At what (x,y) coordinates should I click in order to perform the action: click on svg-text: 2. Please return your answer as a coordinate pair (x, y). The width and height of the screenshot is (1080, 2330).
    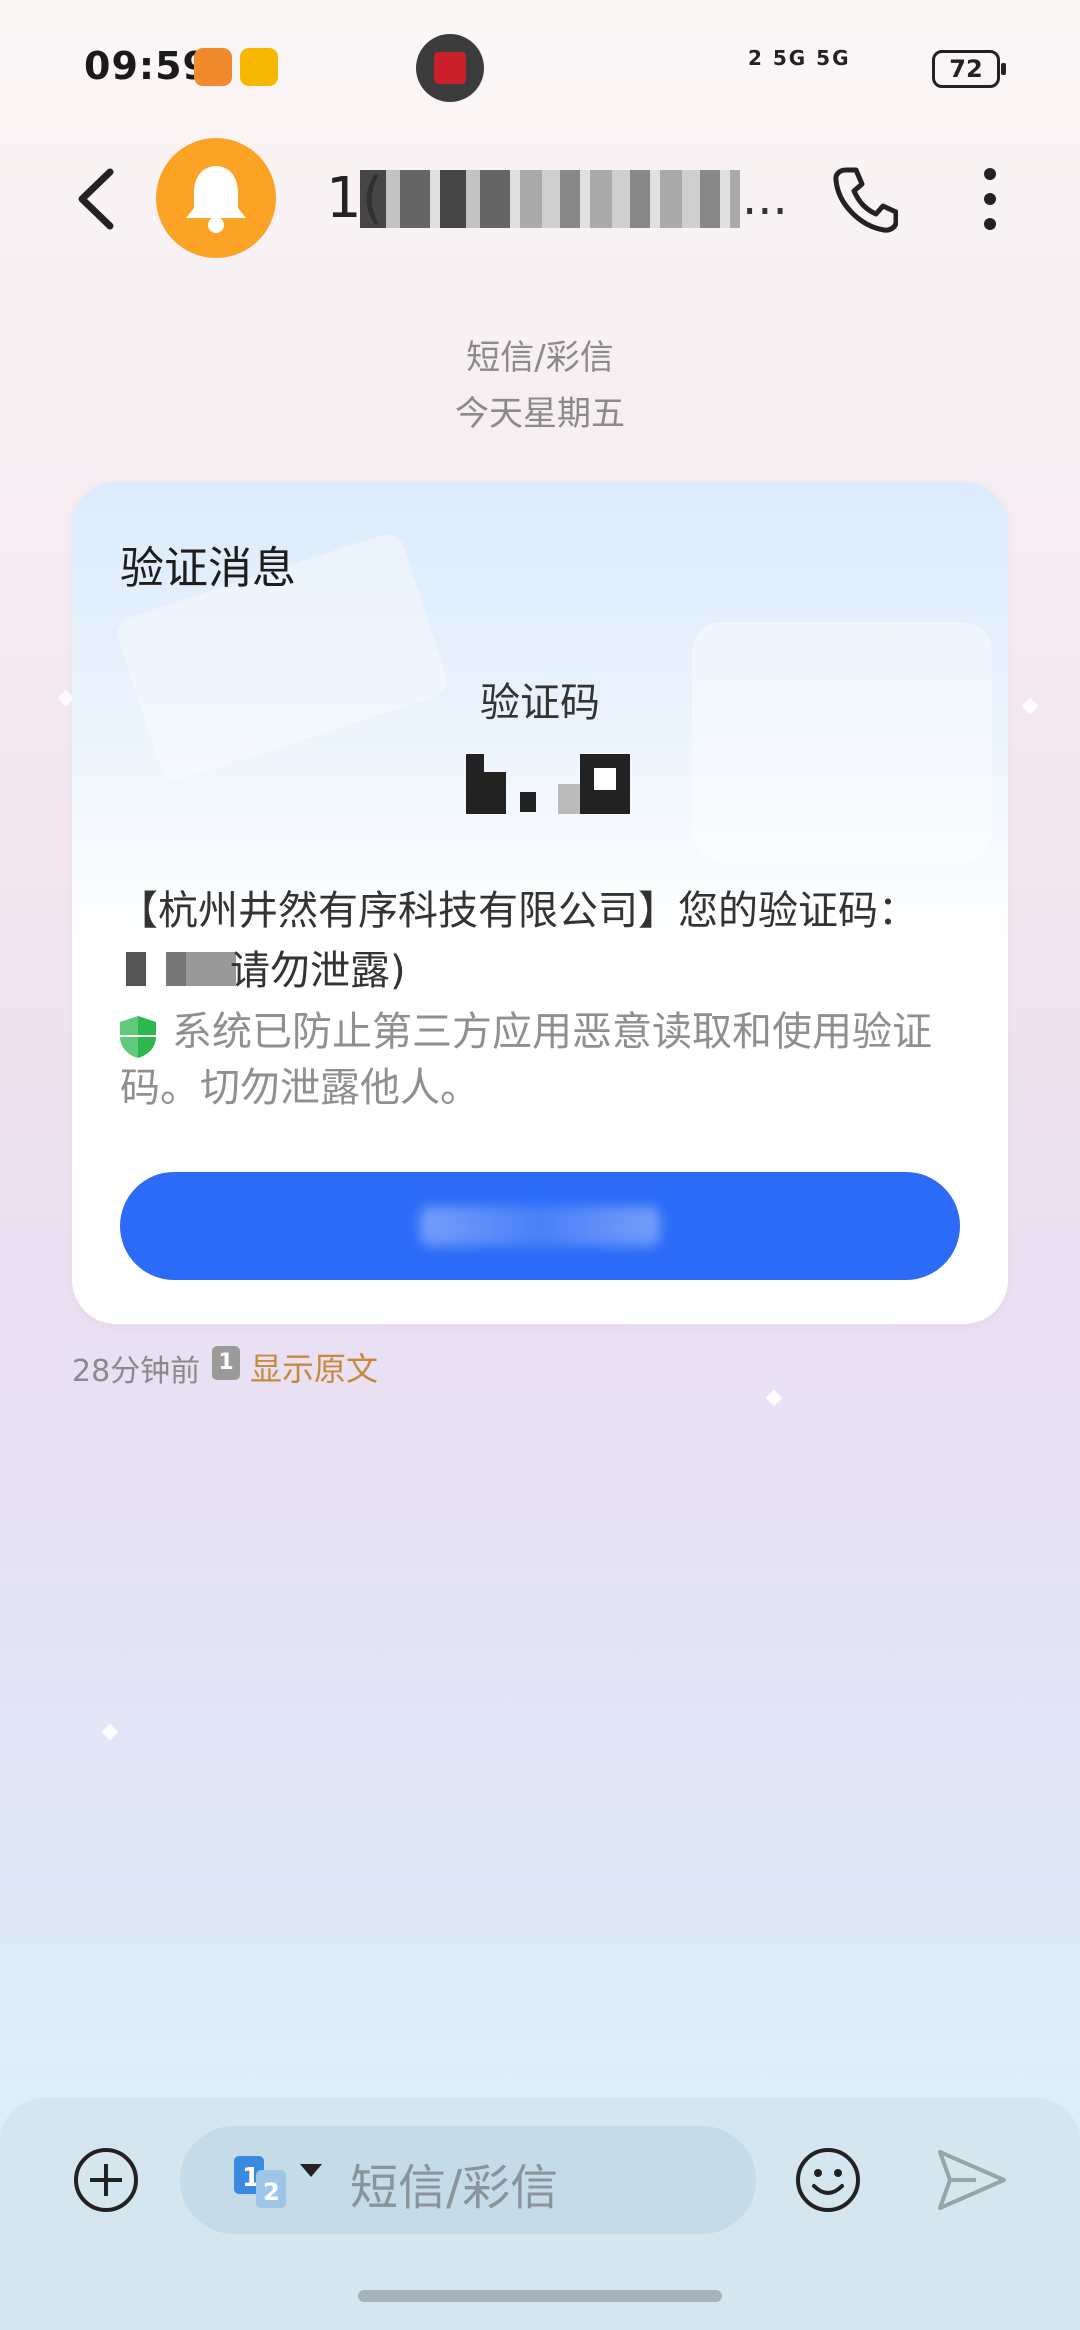
    Looking at the image, I should click on (271, 2192).